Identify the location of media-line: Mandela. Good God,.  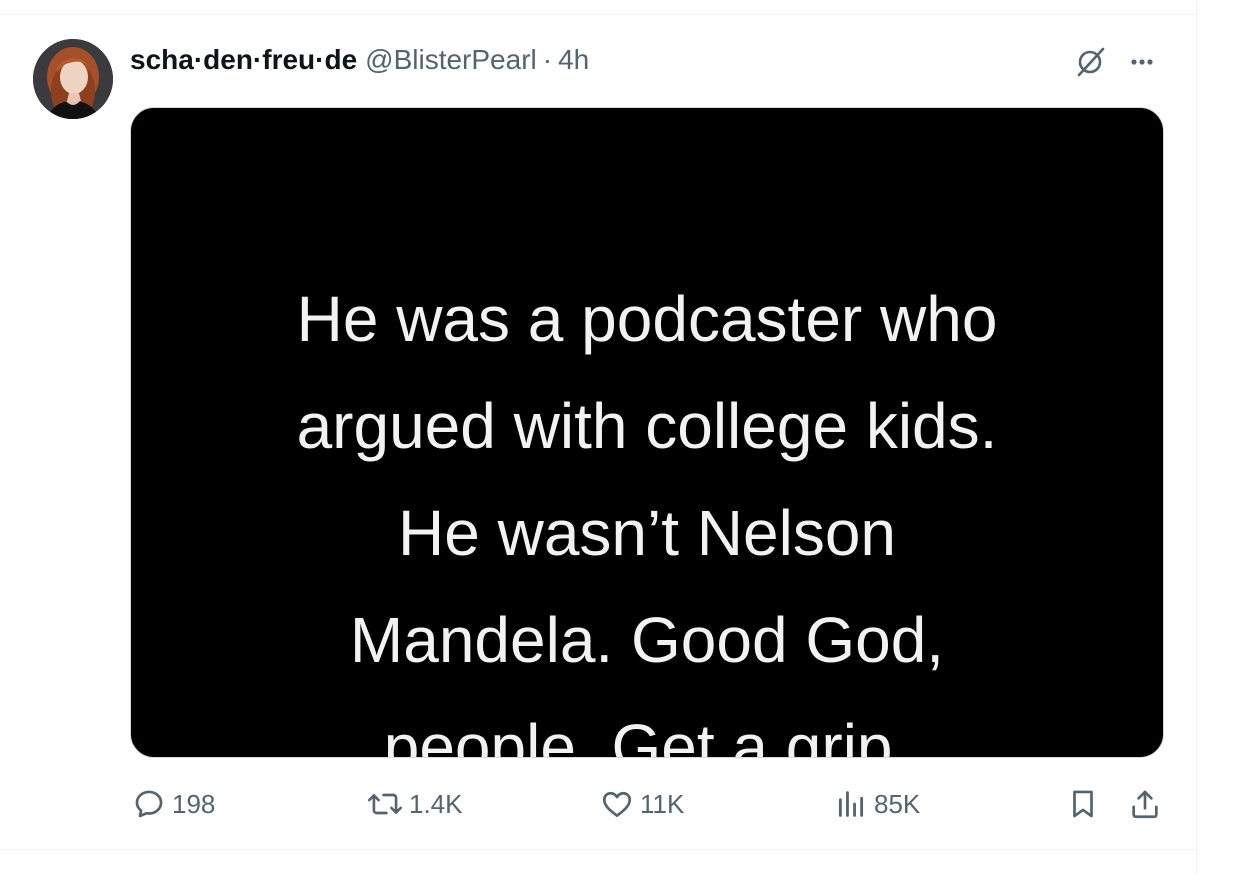
(647, 640).